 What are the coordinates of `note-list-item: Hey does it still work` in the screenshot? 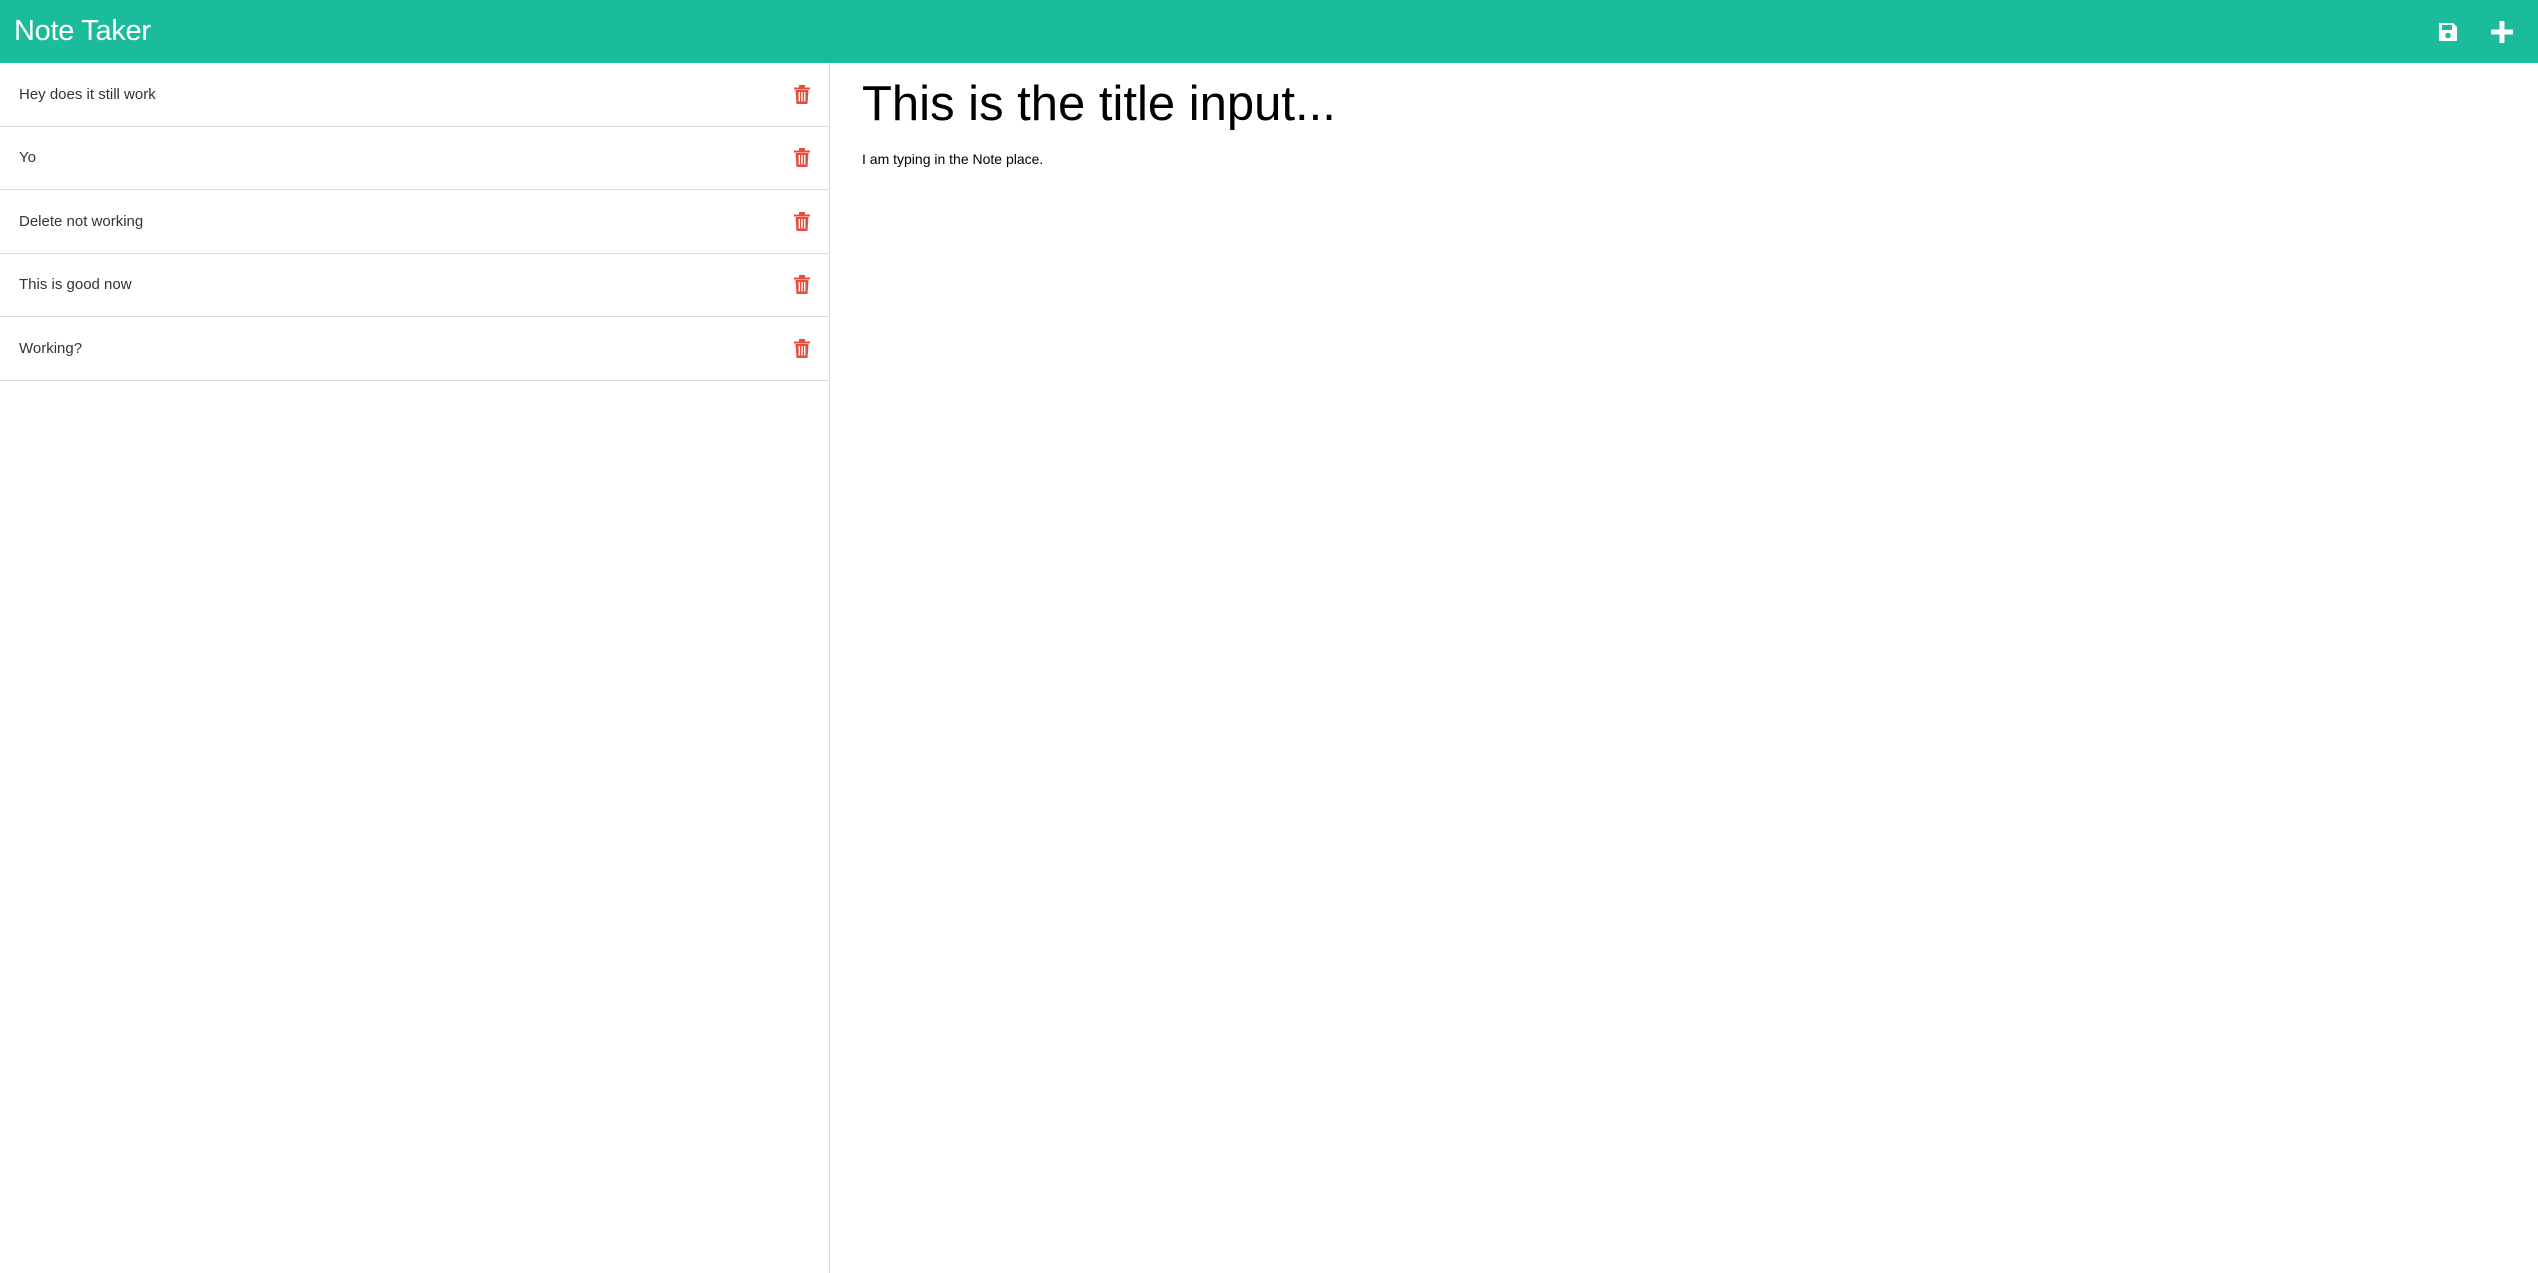 It's located at (414, 95).